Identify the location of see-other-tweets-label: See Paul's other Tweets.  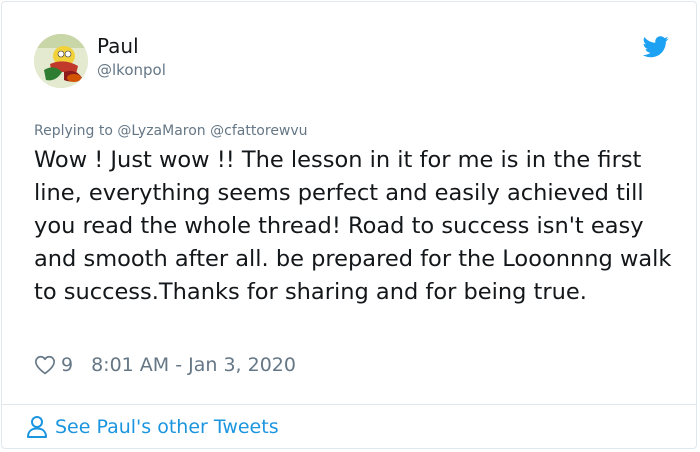
(167, 427).